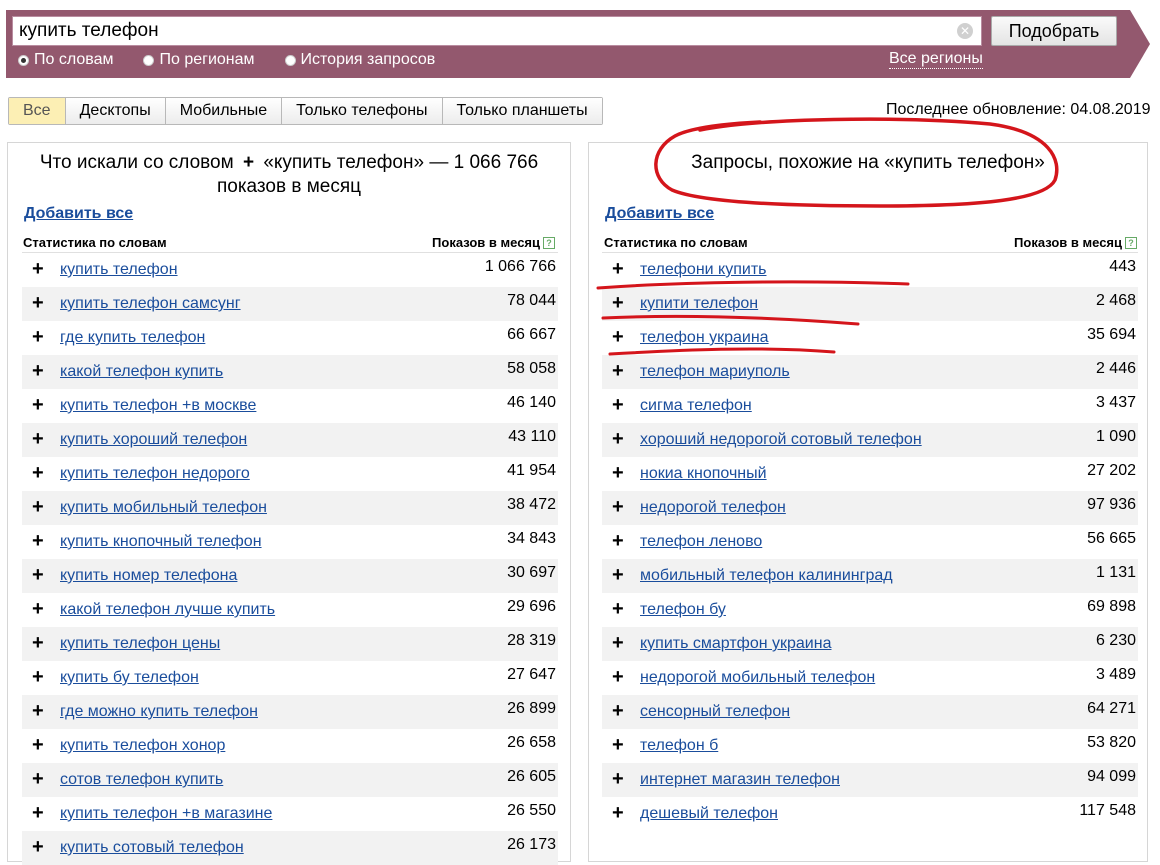 The width and height of the screenshot is (1160, 865). I want to click on phrase-link: купить телефон +в москве, so click(158, 406).